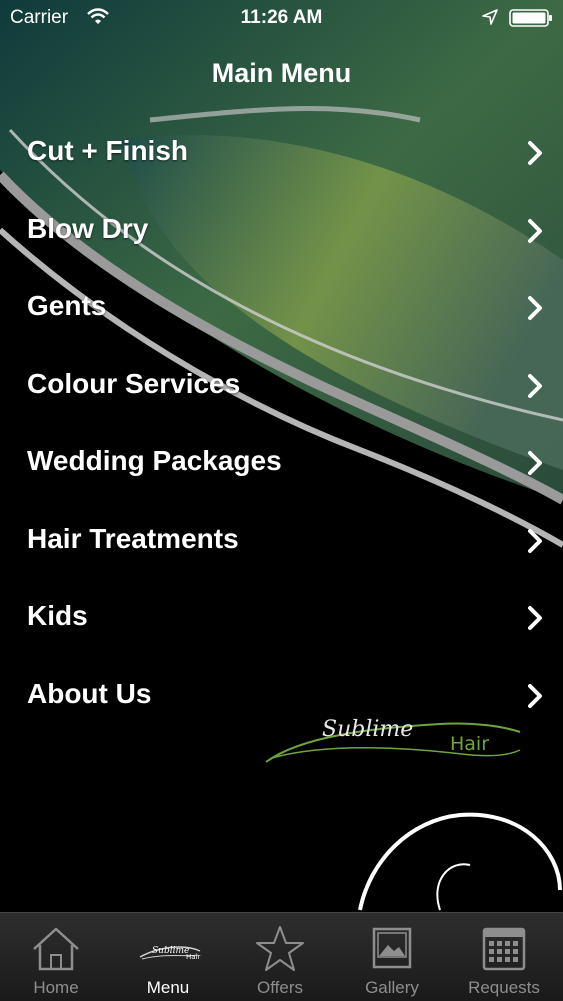 This screenshot has width=563, height=1001. Describe the element at coordinates (89, 693) in the screenshot. I see `menu-item-label: About Us` at that location.